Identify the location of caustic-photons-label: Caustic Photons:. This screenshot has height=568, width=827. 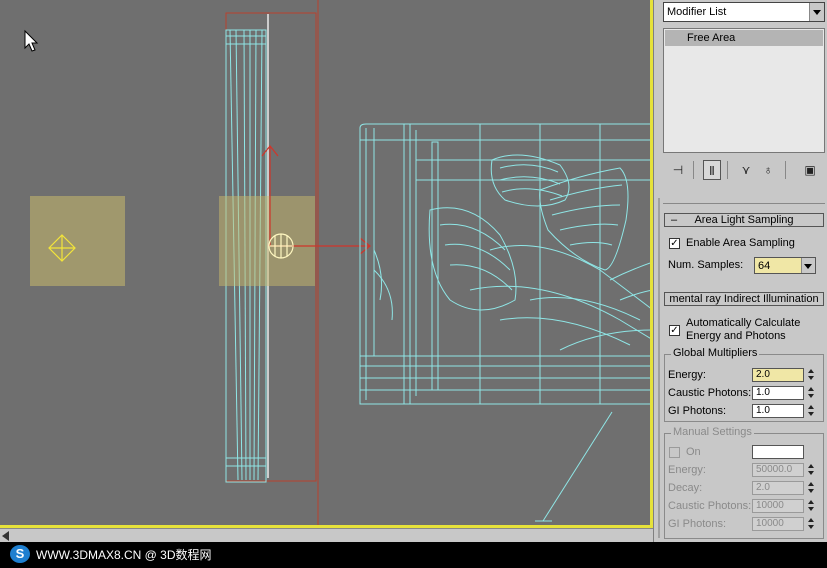
(710, 393).